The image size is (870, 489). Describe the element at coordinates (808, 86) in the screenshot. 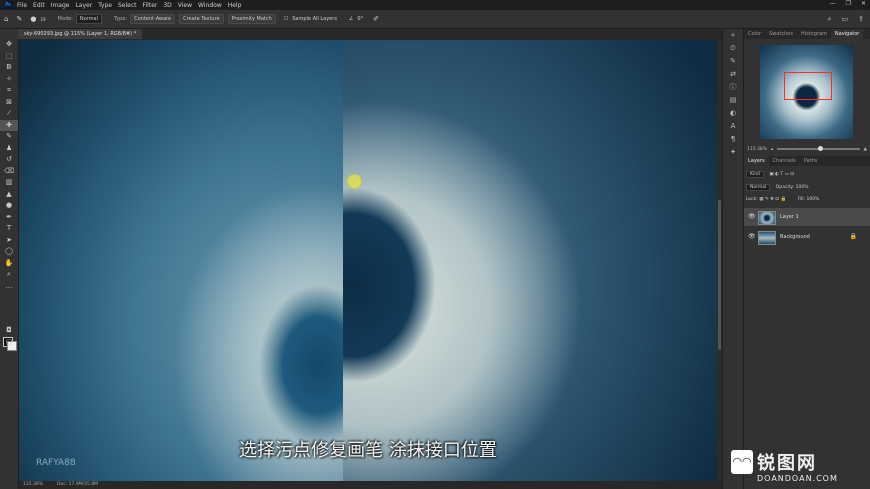

I see `navigator-view-box` at that location.